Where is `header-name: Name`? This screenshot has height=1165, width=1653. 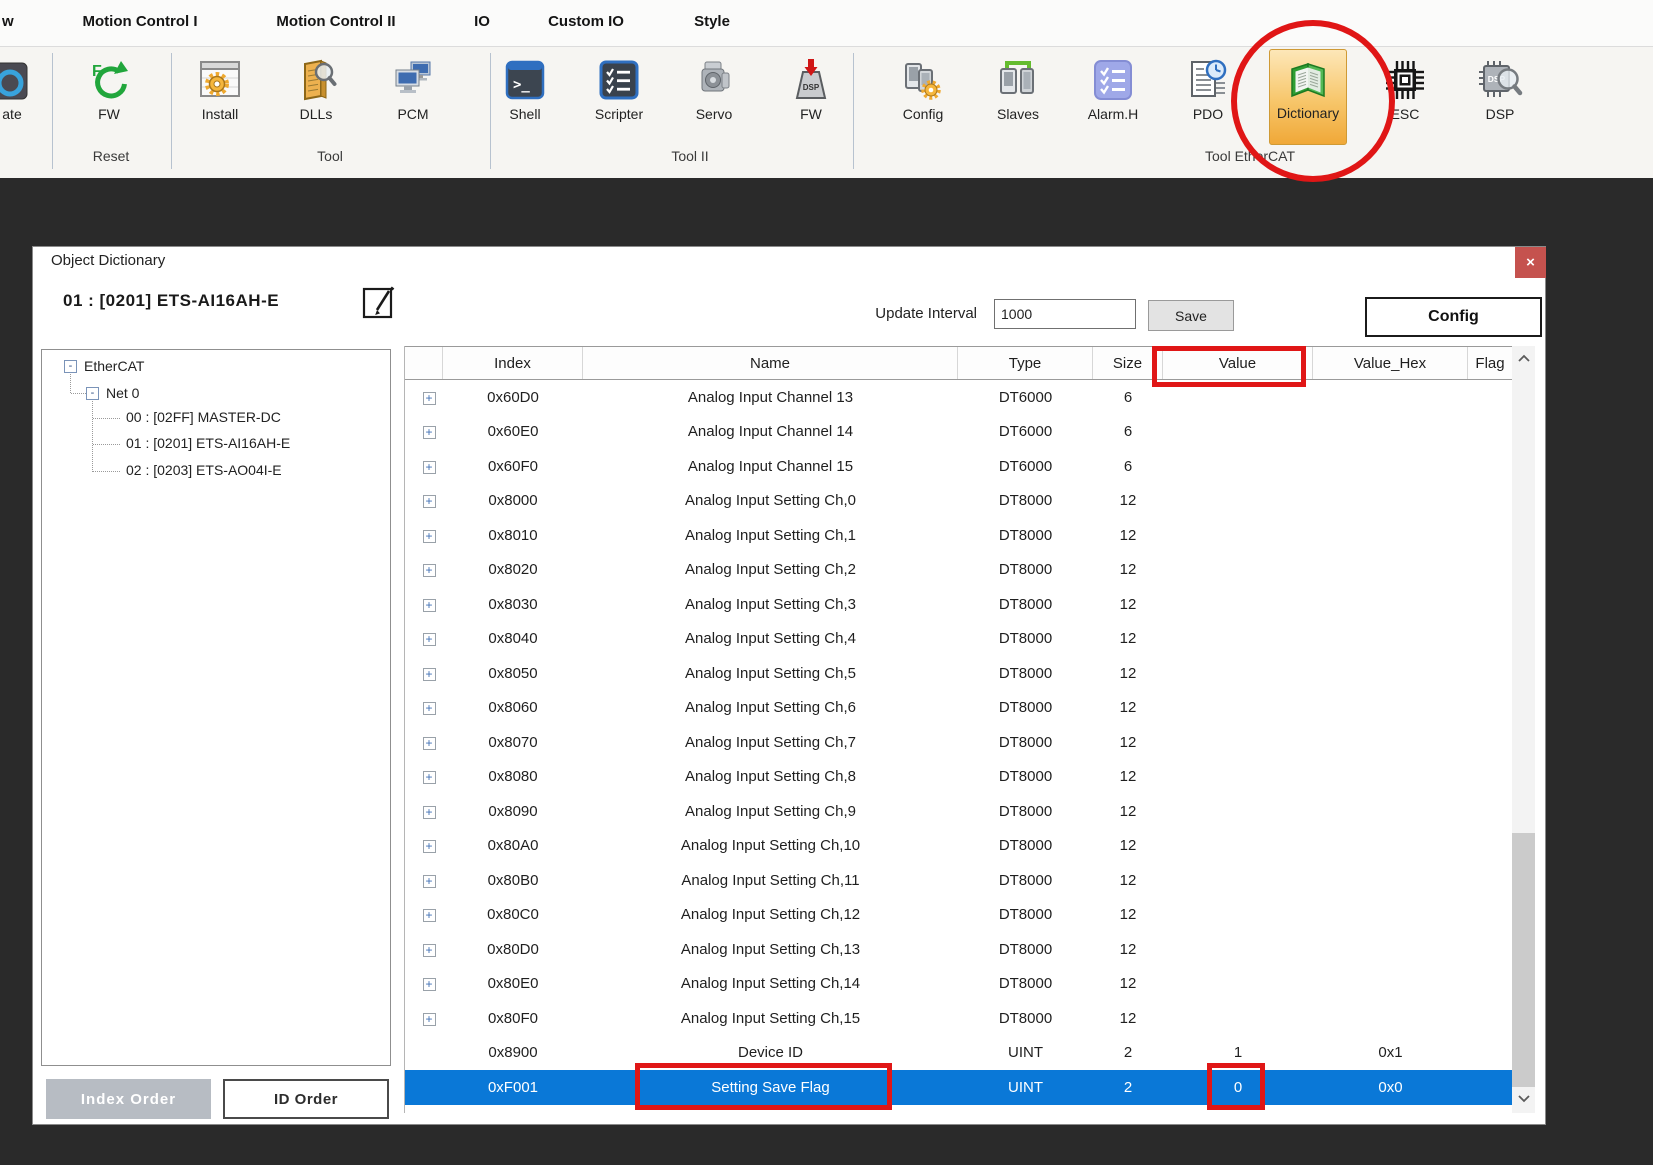 header-name: Name is located at coordinates (770, 363).